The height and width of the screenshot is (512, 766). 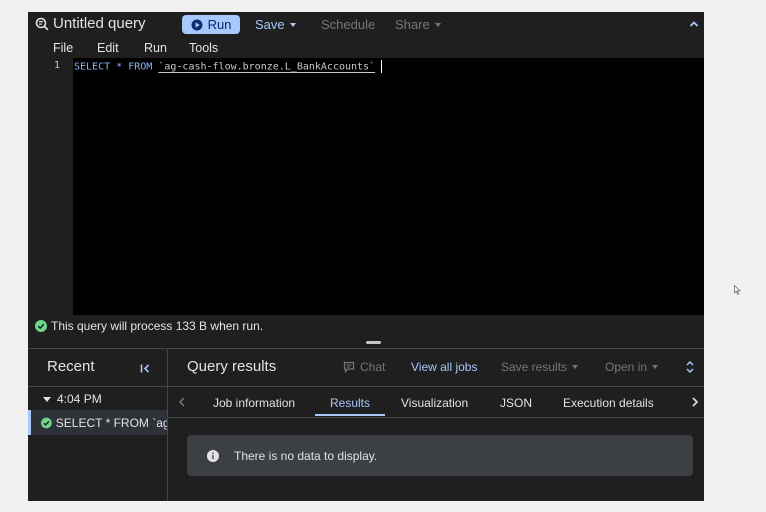 I want to click on menu-tools: Tools, so click(x=203, y=48).